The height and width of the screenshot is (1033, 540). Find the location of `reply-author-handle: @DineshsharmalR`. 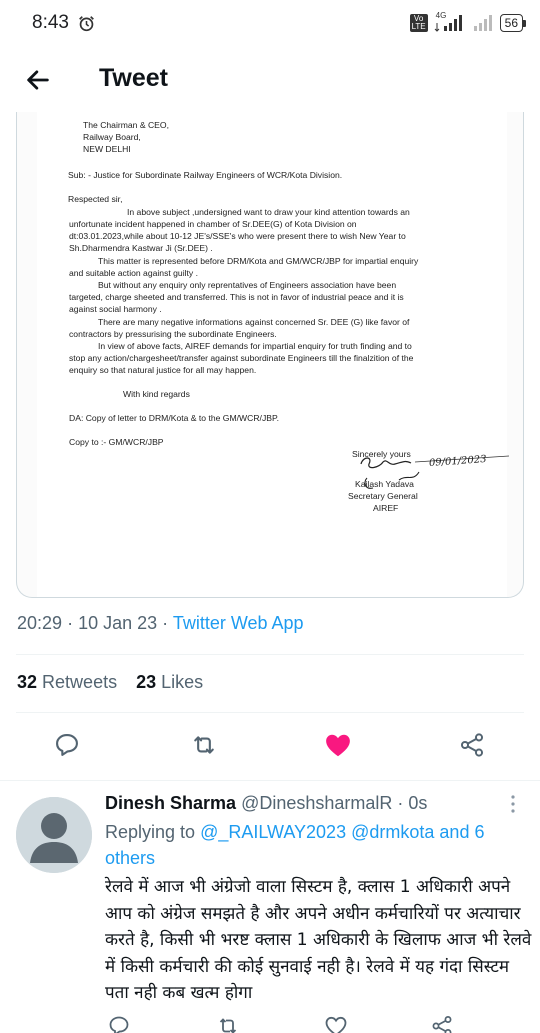

reply-author-handle: @DineshsharmalR is located at coordinates (316, 803).